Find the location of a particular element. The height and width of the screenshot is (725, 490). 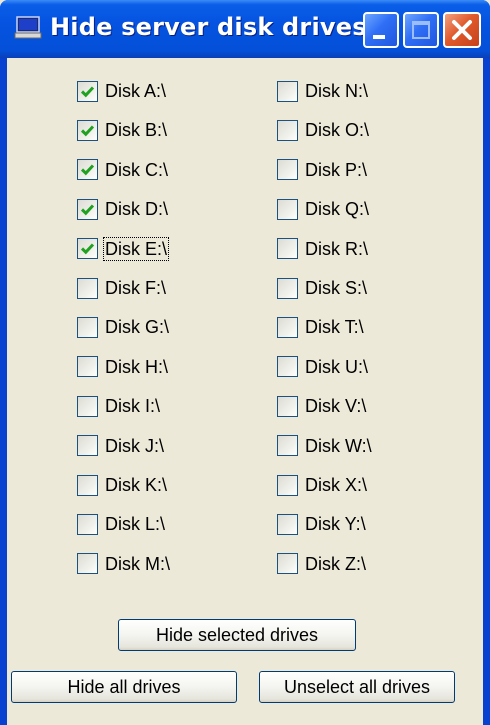

drive-checkbox-label: Disk M:\ is located at coordinates (137, 563).